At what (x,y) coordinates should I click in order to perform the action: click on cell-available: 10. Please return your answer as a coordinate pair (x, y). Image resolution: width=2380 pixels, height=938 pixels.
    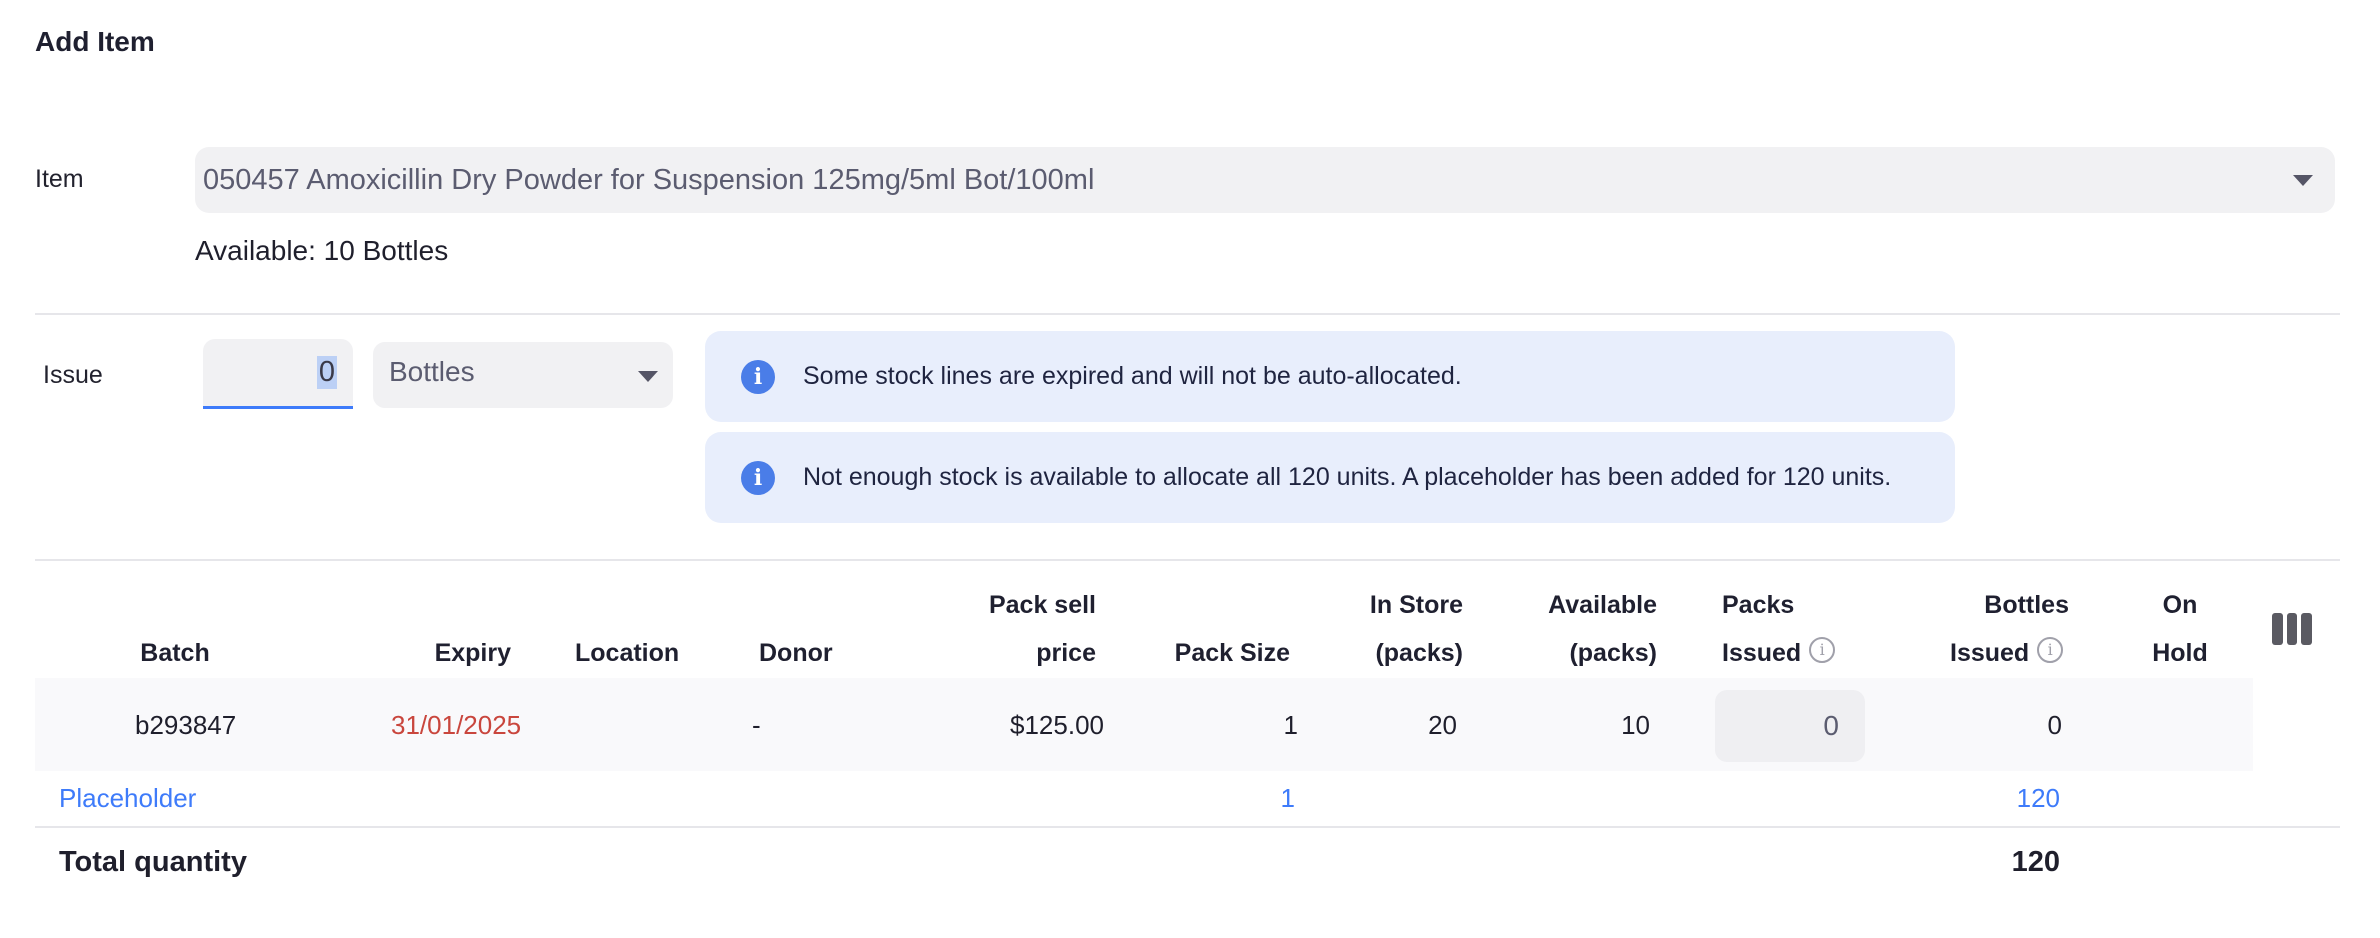
    Looking at the image, I should click on (1635, 725).